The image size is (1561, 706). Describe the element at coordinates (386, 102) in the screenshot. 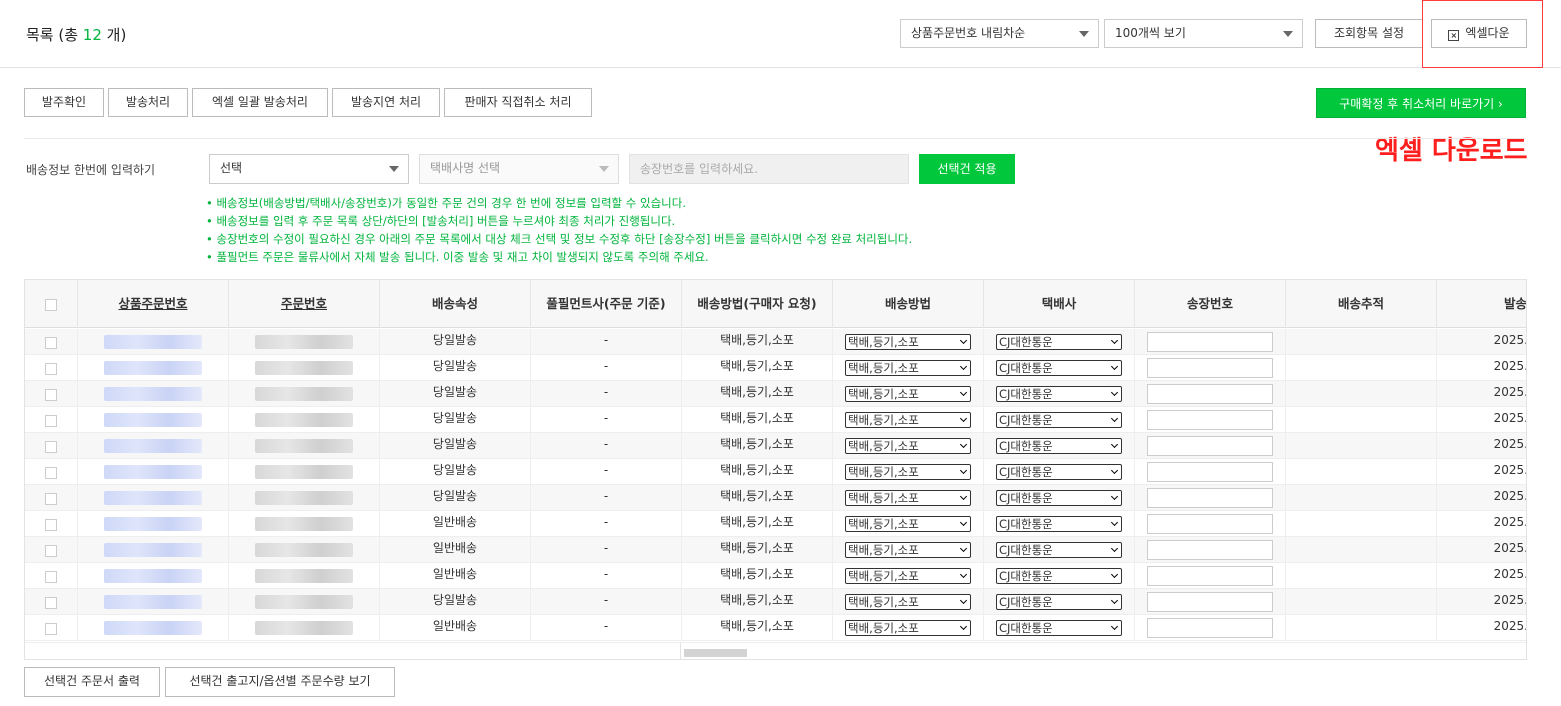

I see `delay-ship-button: 발송지연 처리` at that location.